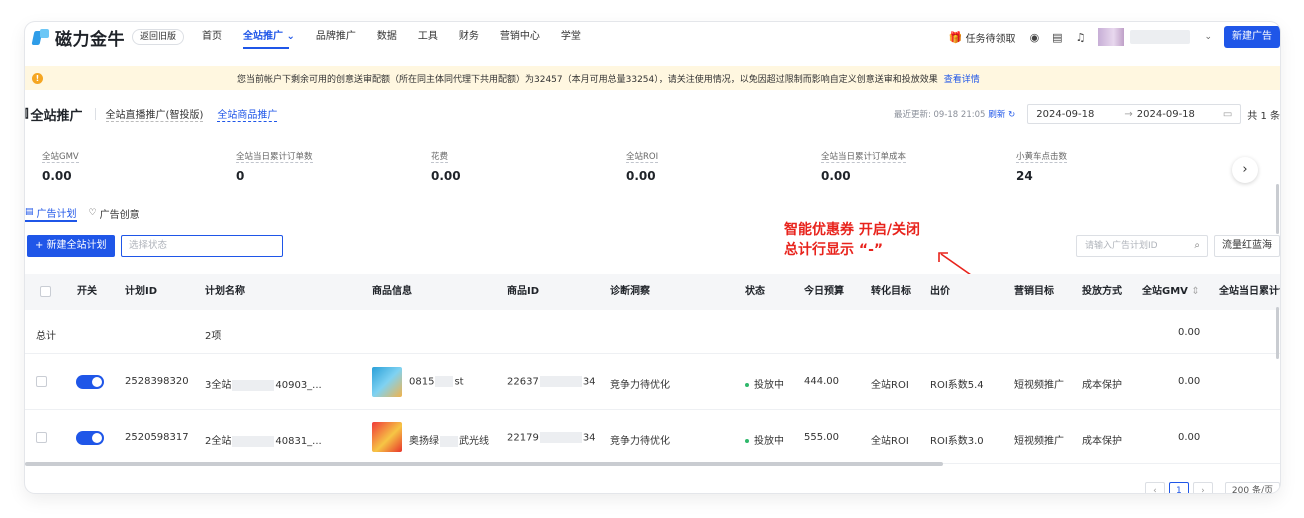 Image resolution: width=1304 pixels, height=518 pixels. I want to click on nav-home: 首页, so click(212, 37).